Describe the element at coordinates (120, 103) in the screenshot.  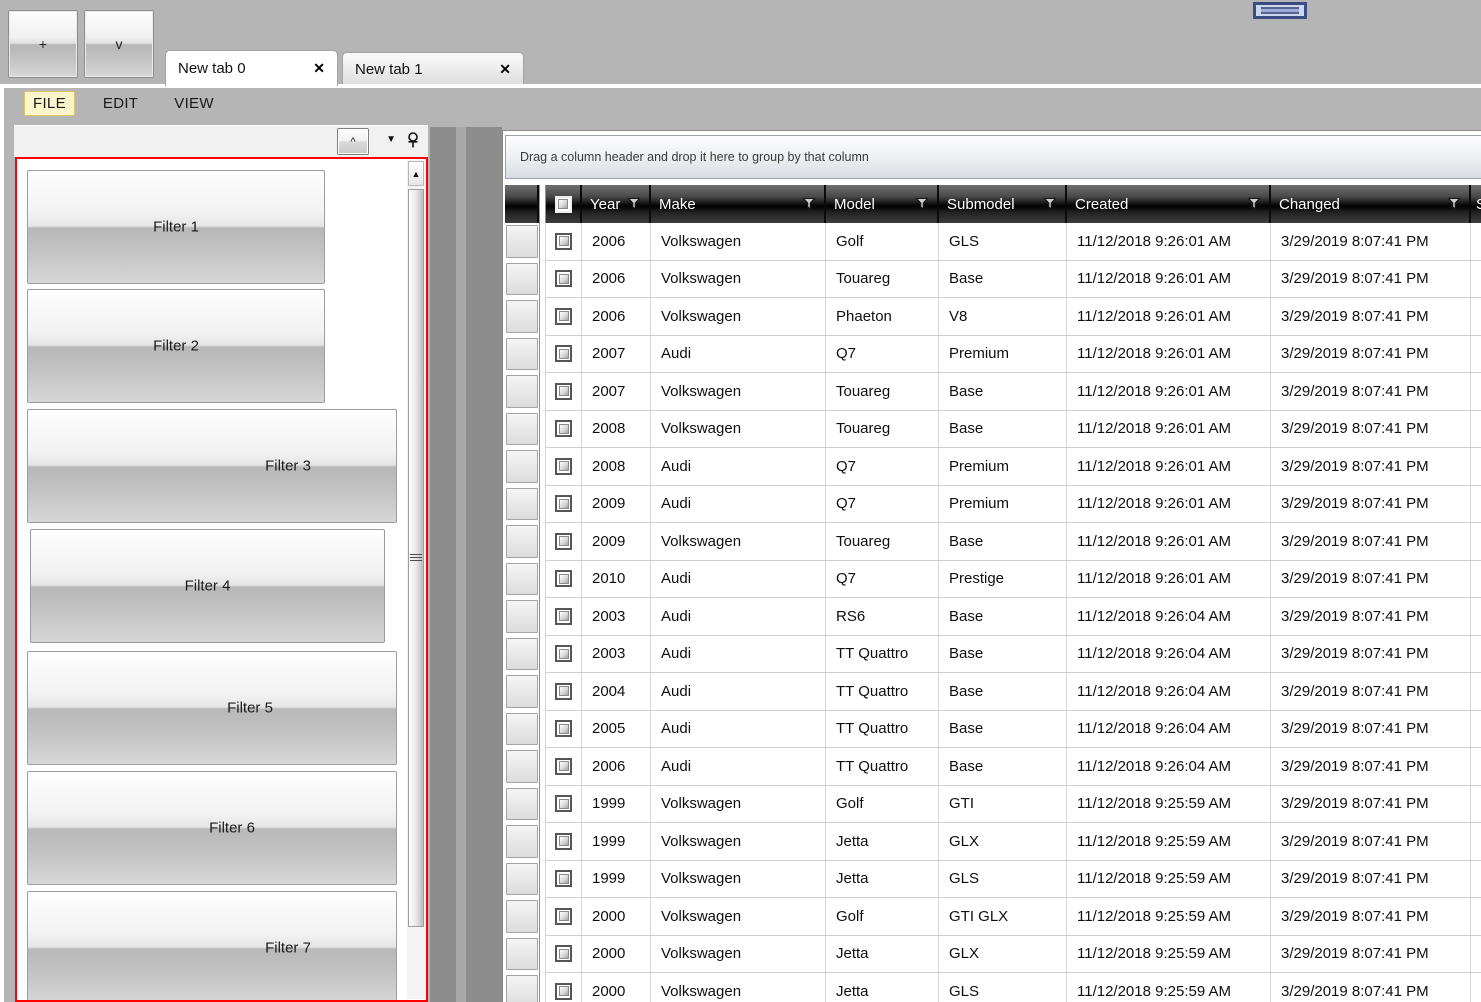
I see `menu-item: EDIT` at that location.